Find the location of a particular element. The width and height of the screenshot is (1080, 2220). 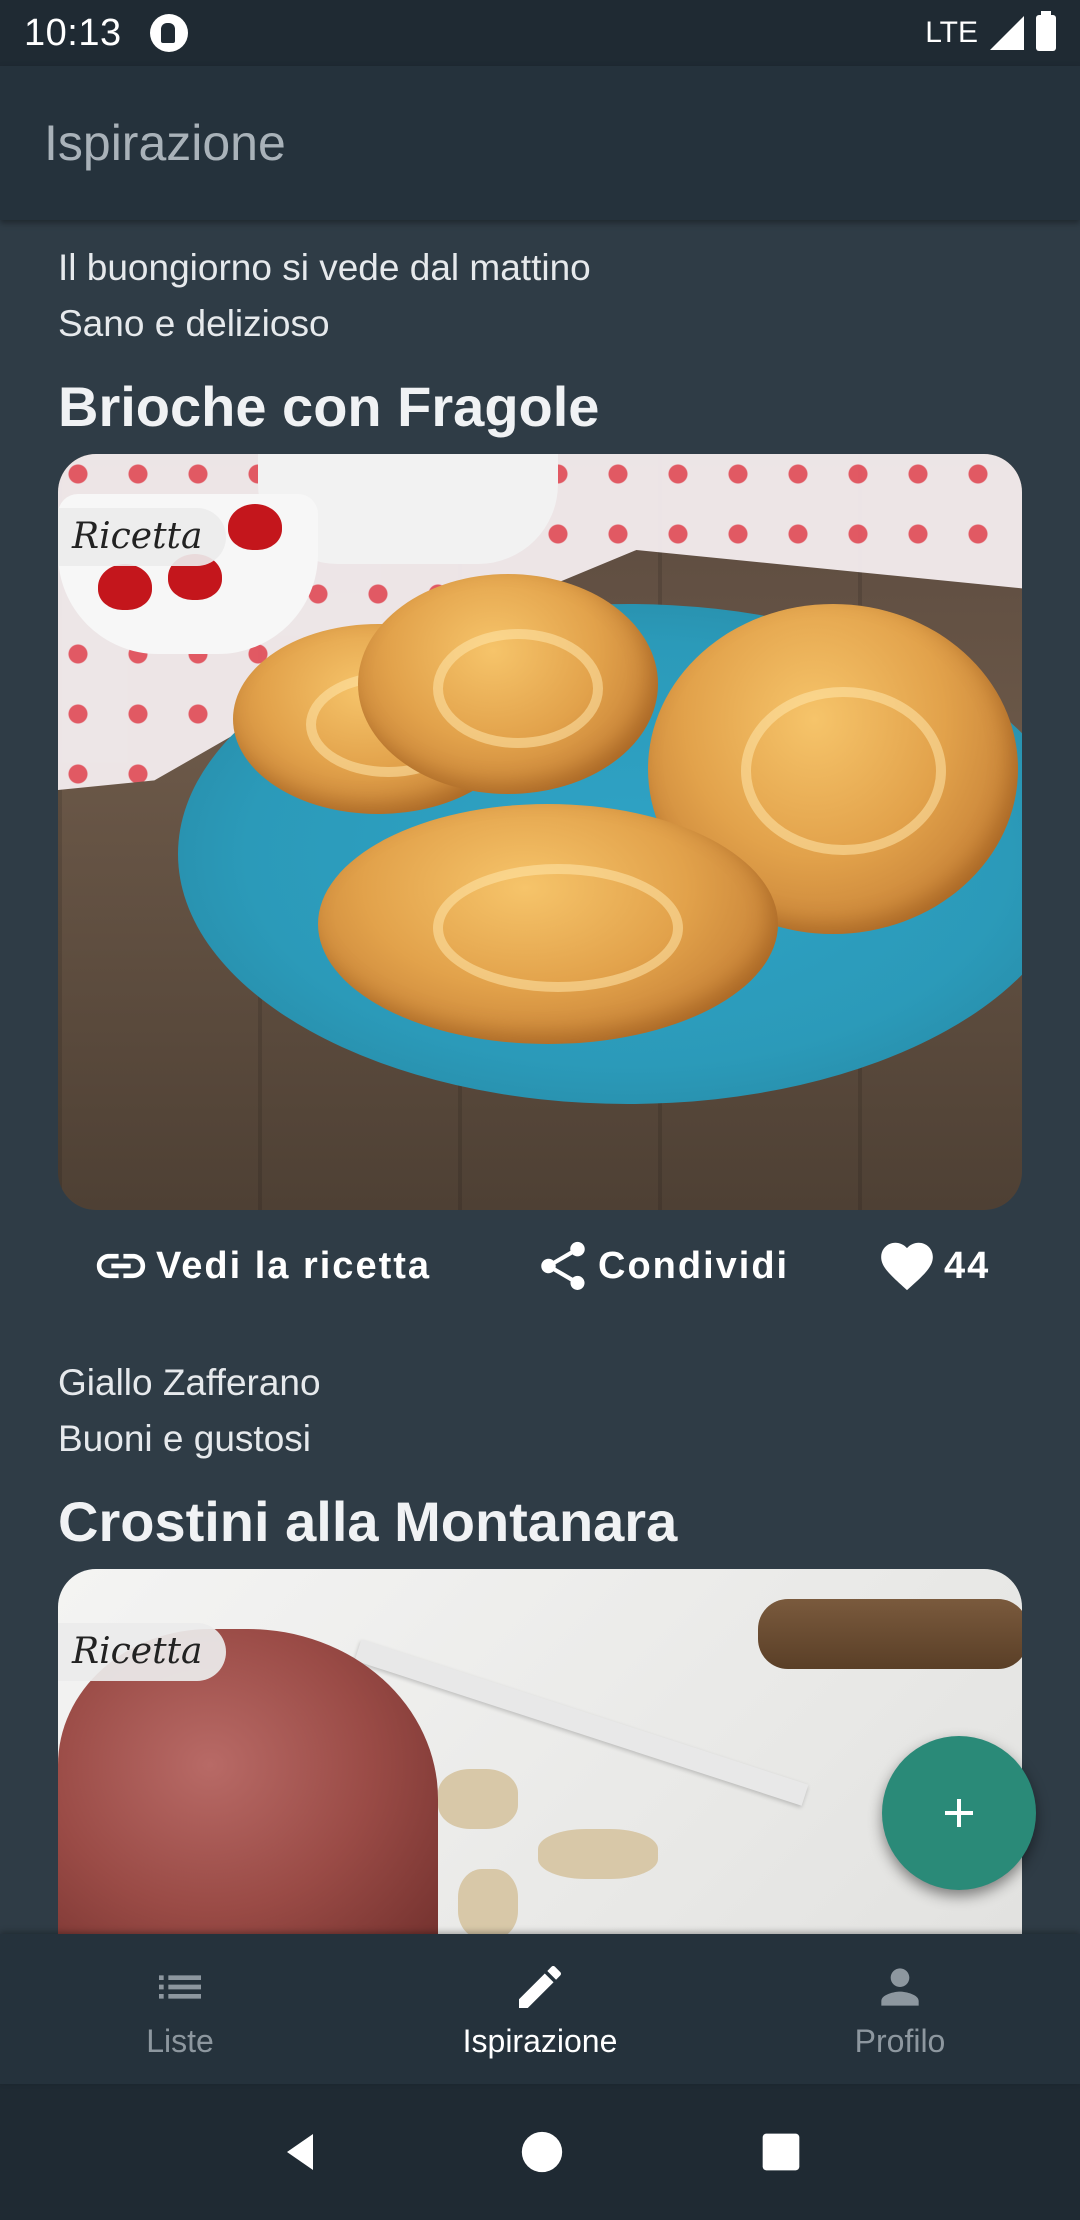

view-recipe-label: Vedi la ricetta is located at coordinates (294, 1265).